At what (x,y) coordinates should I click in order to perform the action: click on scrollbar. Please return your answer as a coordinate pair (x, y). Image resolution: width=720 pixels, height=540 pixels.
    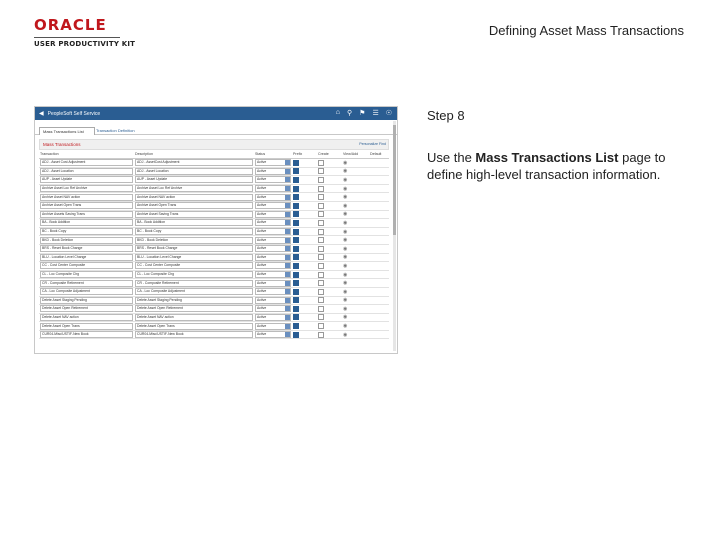
    Looking at the image, I should click on (394, 236).